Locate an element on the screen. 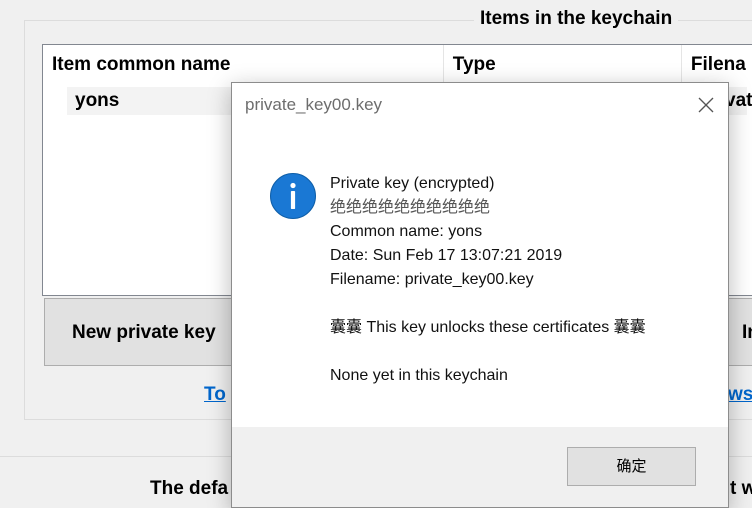 The image size is (752, 508). ok-button: 确定 is located at coordinates (631, 466).